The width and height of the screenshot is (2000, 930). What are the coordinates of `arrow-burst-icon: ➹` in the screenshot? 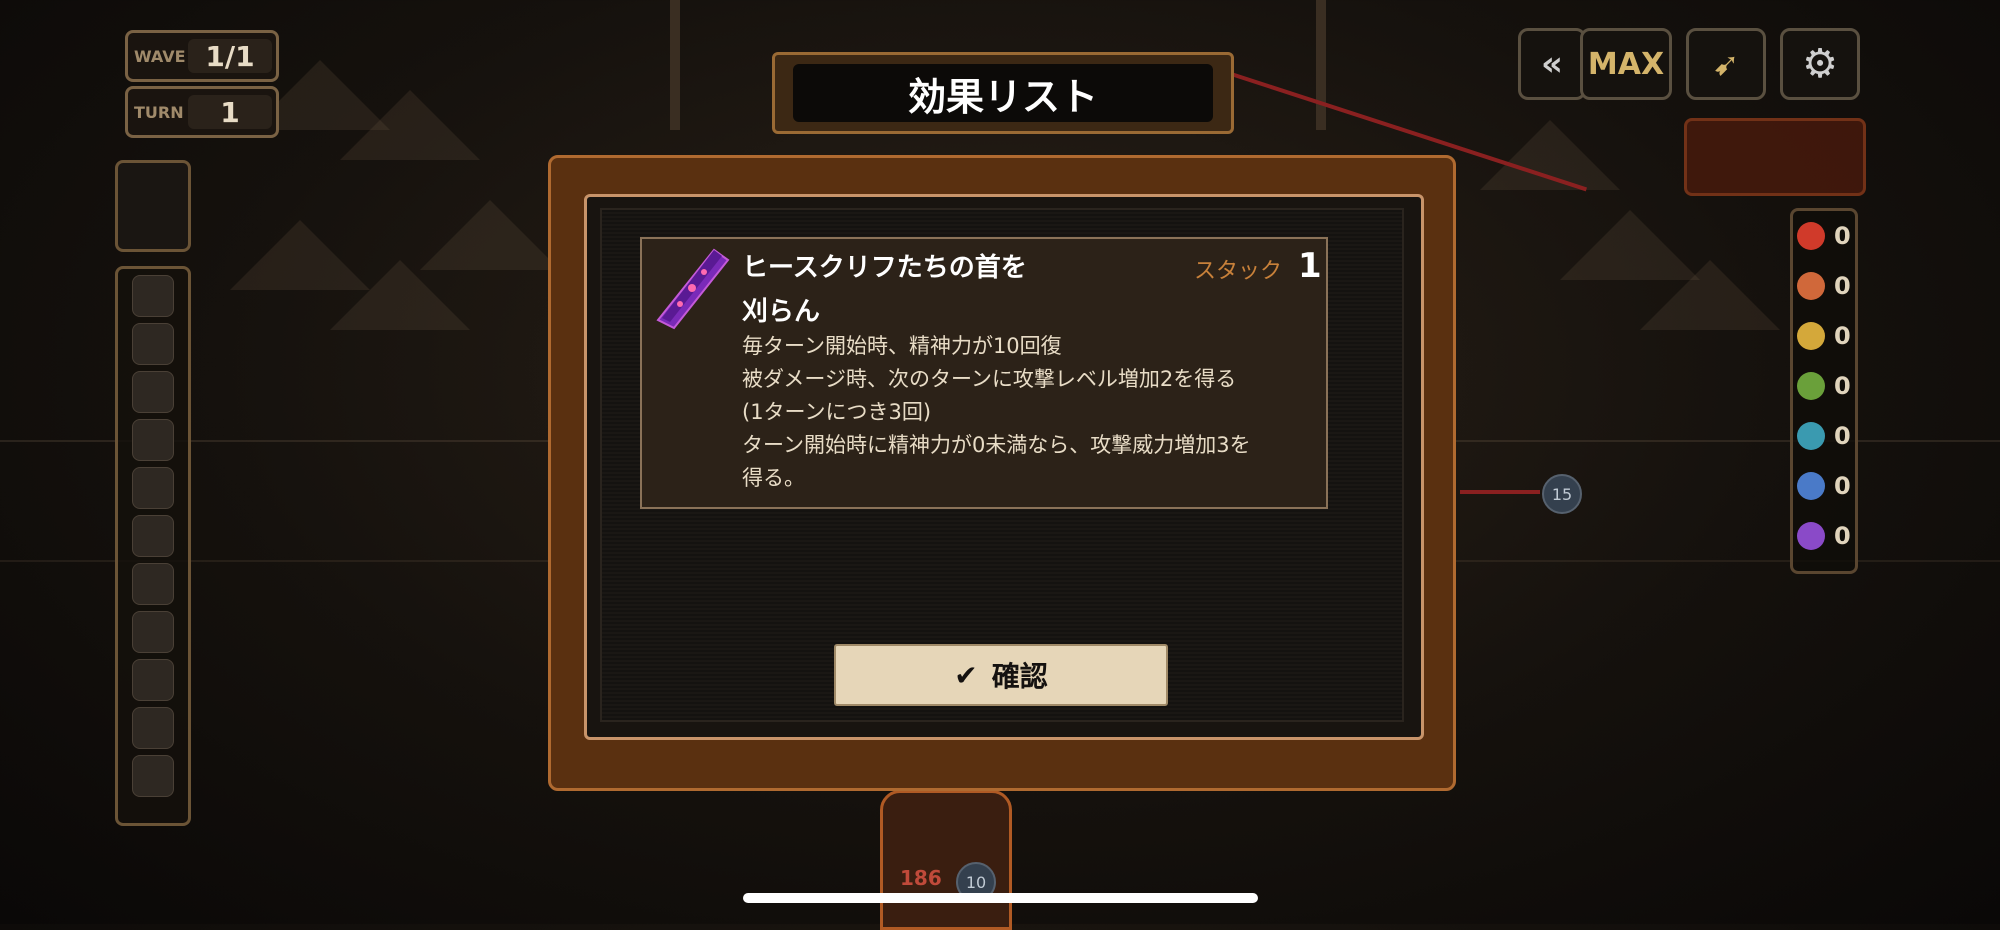 It's located at (1726, 64).